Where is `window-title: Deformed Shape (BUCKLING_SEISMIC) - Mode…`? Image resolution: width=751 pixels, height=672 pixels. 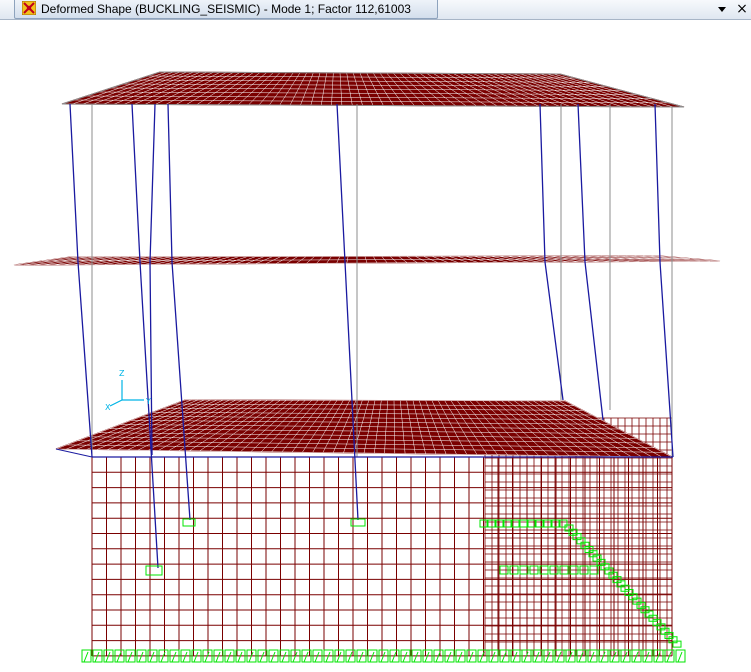
window-title: Deformed Shape (BUCKLING_SEISMIC) - Mode… is located at coordinates (226, 9).